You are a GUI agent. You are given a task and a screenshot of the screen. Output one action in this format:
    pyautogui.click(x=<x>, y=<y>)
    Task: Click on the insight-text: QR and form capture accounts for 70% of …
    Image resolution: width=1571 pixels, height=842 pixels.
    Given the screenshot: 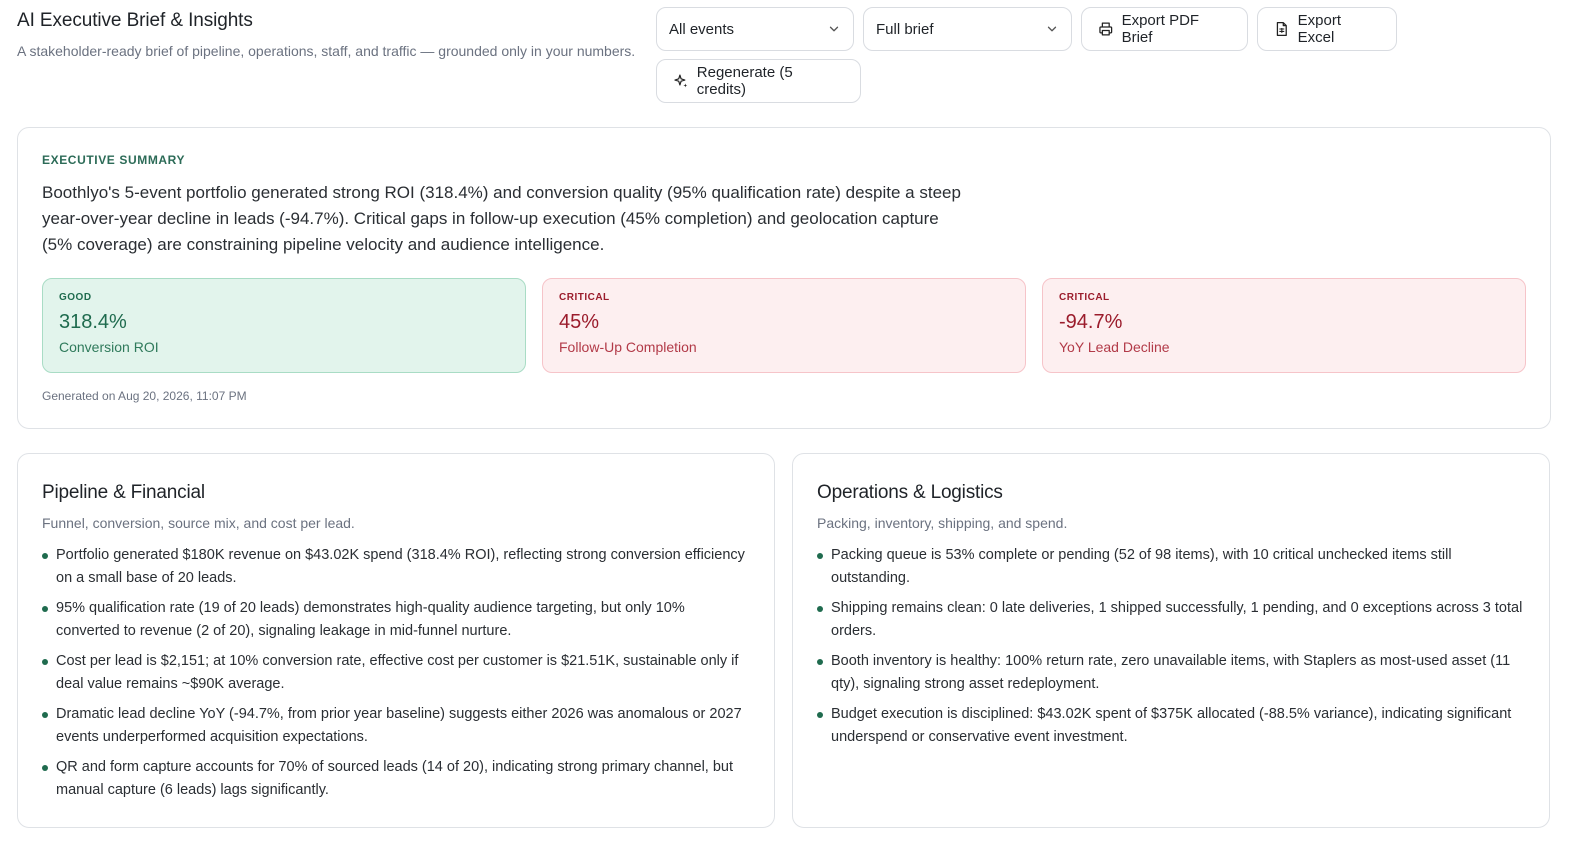 What is the action you would take?
    pyautogui.click(x=395, y=778)
    